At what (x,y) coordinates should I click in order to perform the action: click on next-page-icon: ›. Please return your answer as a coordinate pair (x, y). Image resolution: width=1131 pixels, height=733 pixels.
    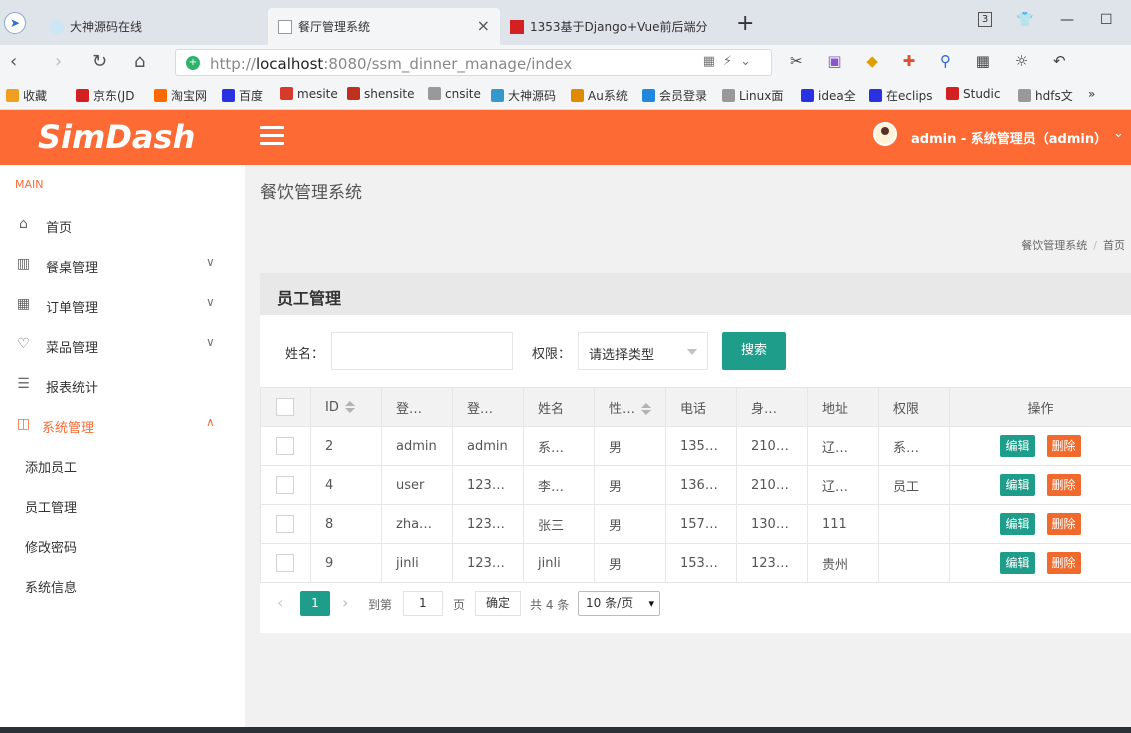
    Looking at the image, I should click on (345, 602).